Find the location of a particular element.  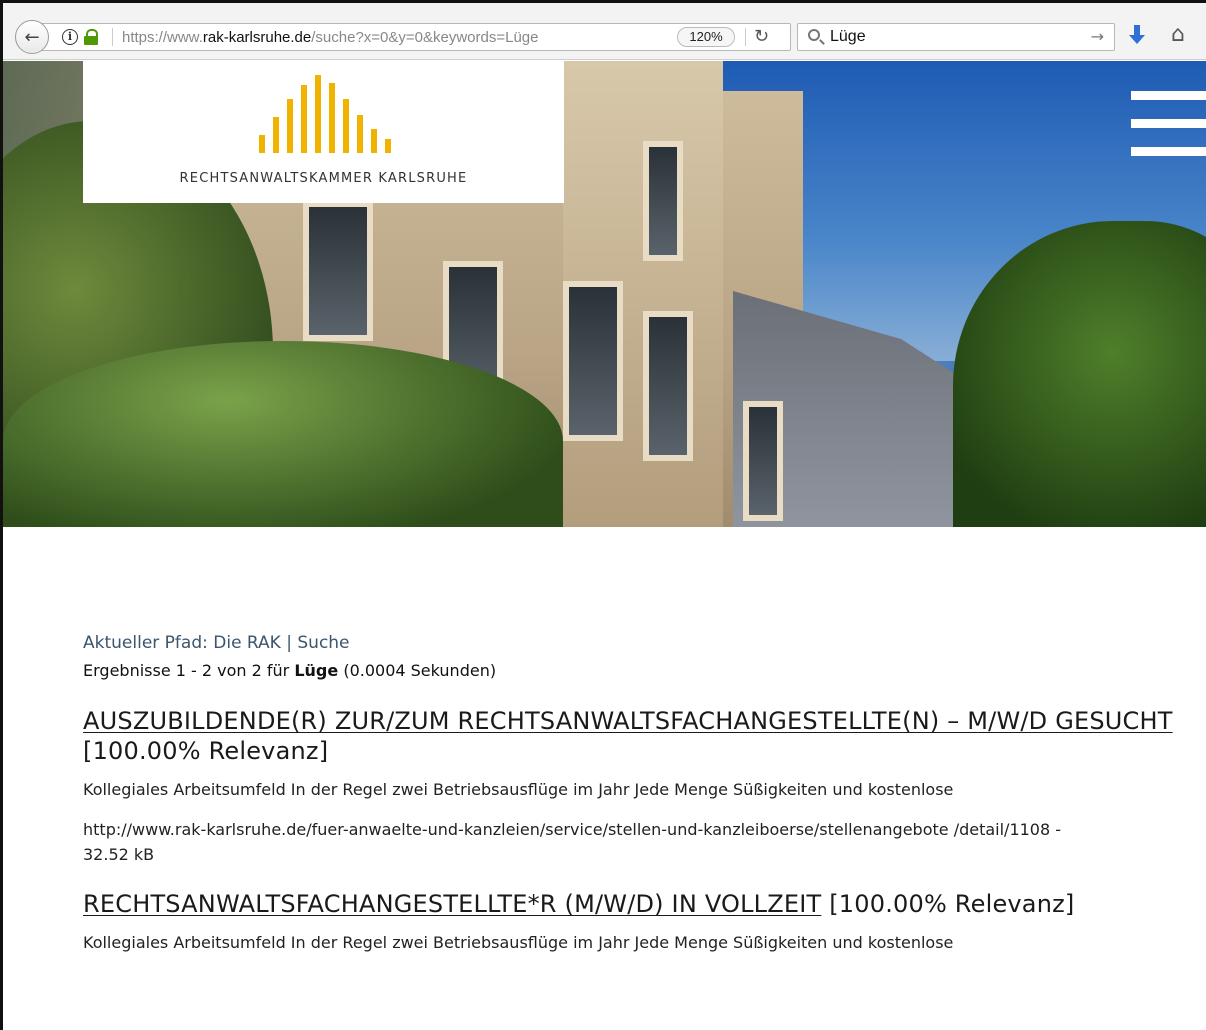

hamburger-menu-icon is located at coordinates (1168, 124).